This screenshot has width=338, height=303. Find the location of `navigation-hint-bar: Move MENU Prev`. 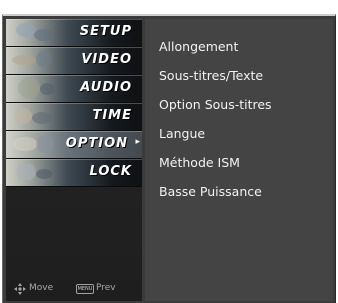

navigation-hint-bar: Move MENU Prev is located at coordinates (75, 289).